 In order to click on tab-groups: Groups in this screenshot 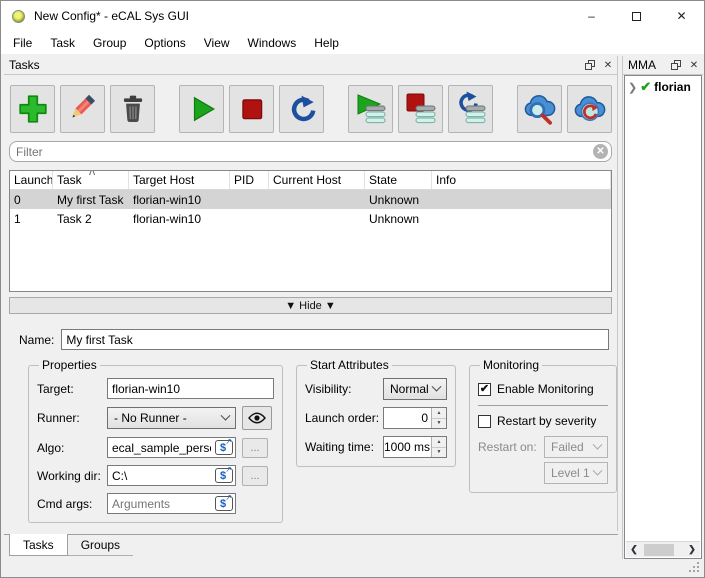, I will do `click(100, 545)`.